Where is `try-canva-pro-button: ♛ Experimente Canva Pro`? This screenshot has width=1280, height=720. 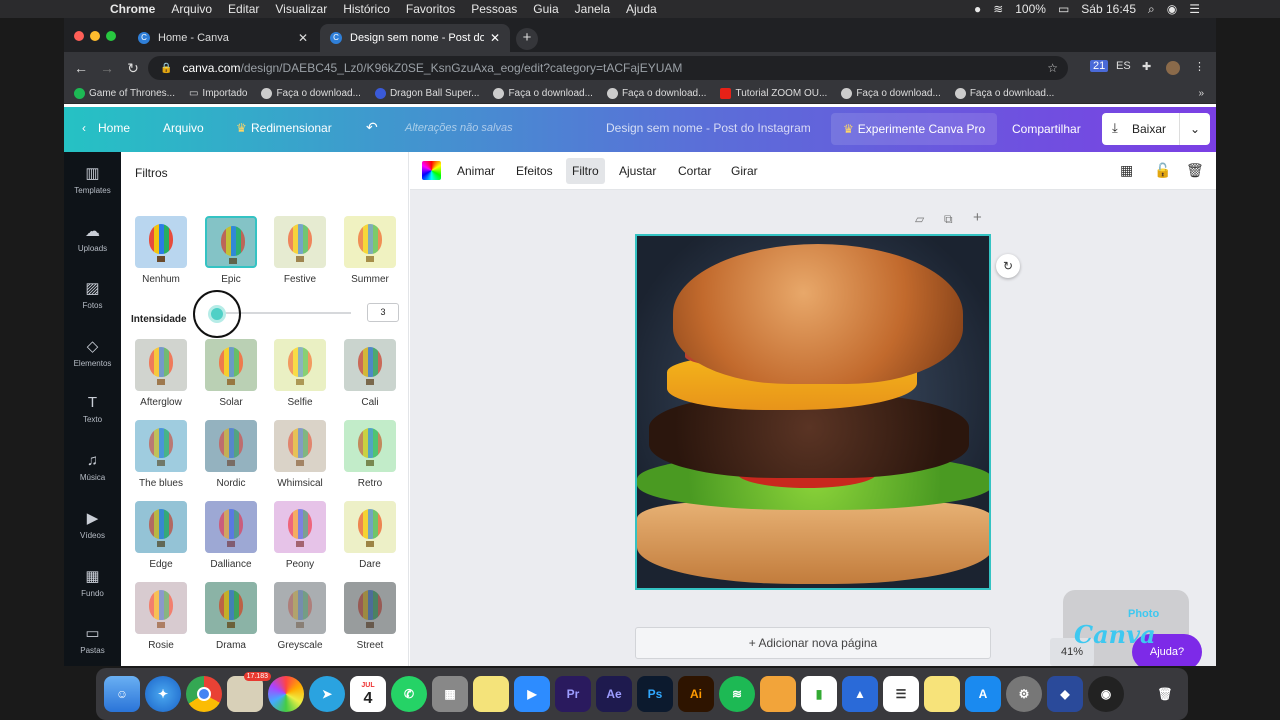
try-canva-pro-button: ♛ Experimente Canva Pro is located at coordinates (914, 129).